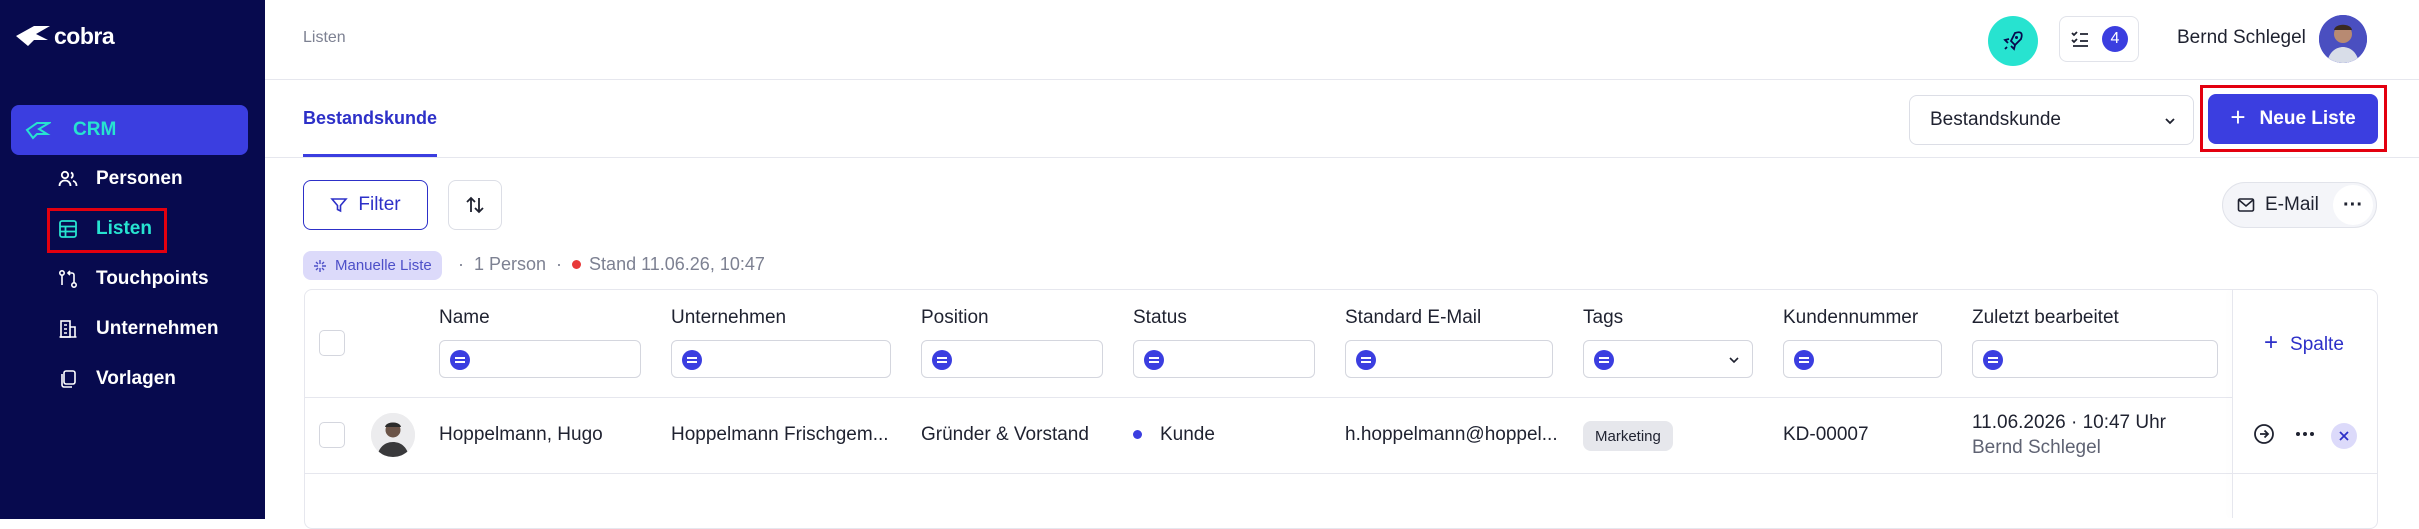 This screenshot has width=2419, height=529. What do you see at coordinates (129, 130) in the screenshot?
I see `sidebar-item-crm: CRM` at bounding box center [129, 130].